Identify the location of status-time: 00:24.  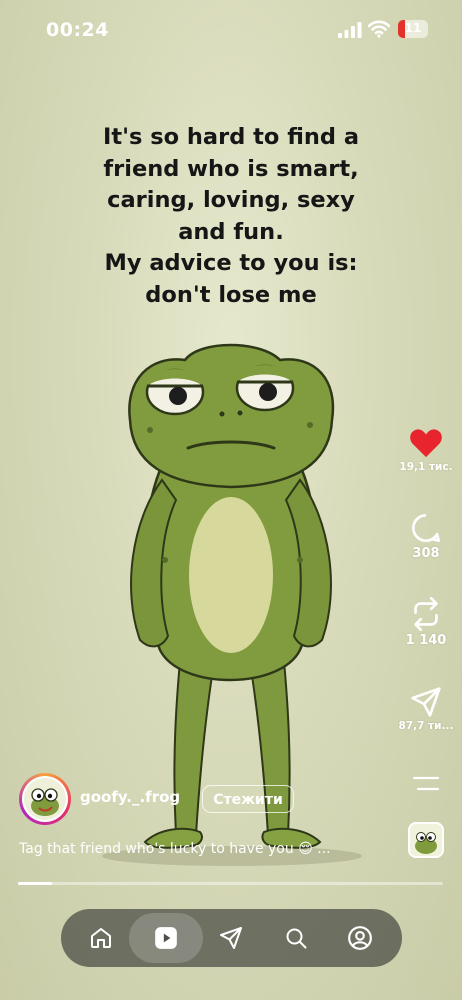
(77, 30).